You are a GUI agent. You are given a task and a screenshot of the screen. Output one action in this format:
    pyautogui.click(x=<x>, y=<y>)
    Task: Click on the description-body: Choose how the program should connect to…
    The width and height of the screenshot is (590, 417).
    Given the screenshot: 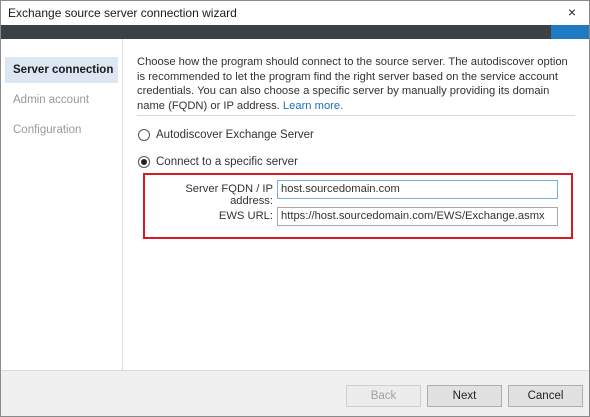 What is the action you would take?
    pyautogui.click(x=352, y=84)
    